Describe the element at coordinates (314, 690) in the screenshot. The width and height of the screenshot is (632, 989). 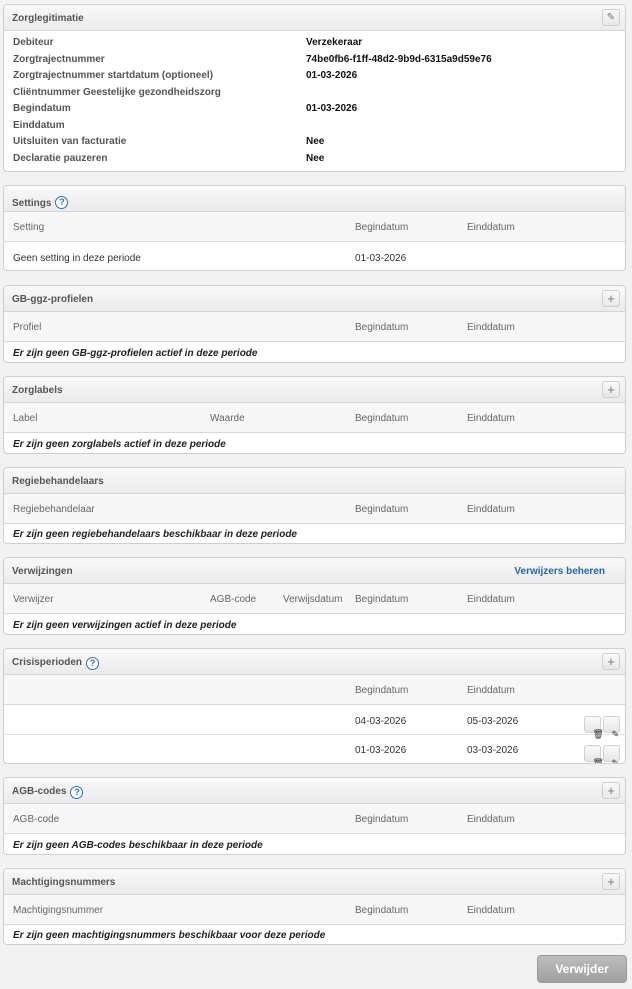
I see `table-header: Begindatum Einddatum` at that location.